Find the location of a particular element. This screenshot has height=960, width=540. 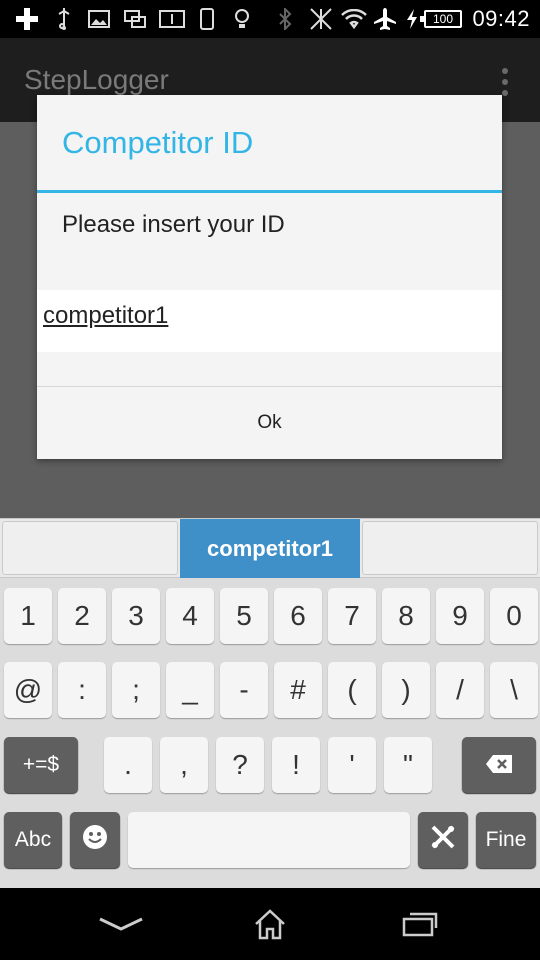

navigation-bar is located at coordinates (270, 924).